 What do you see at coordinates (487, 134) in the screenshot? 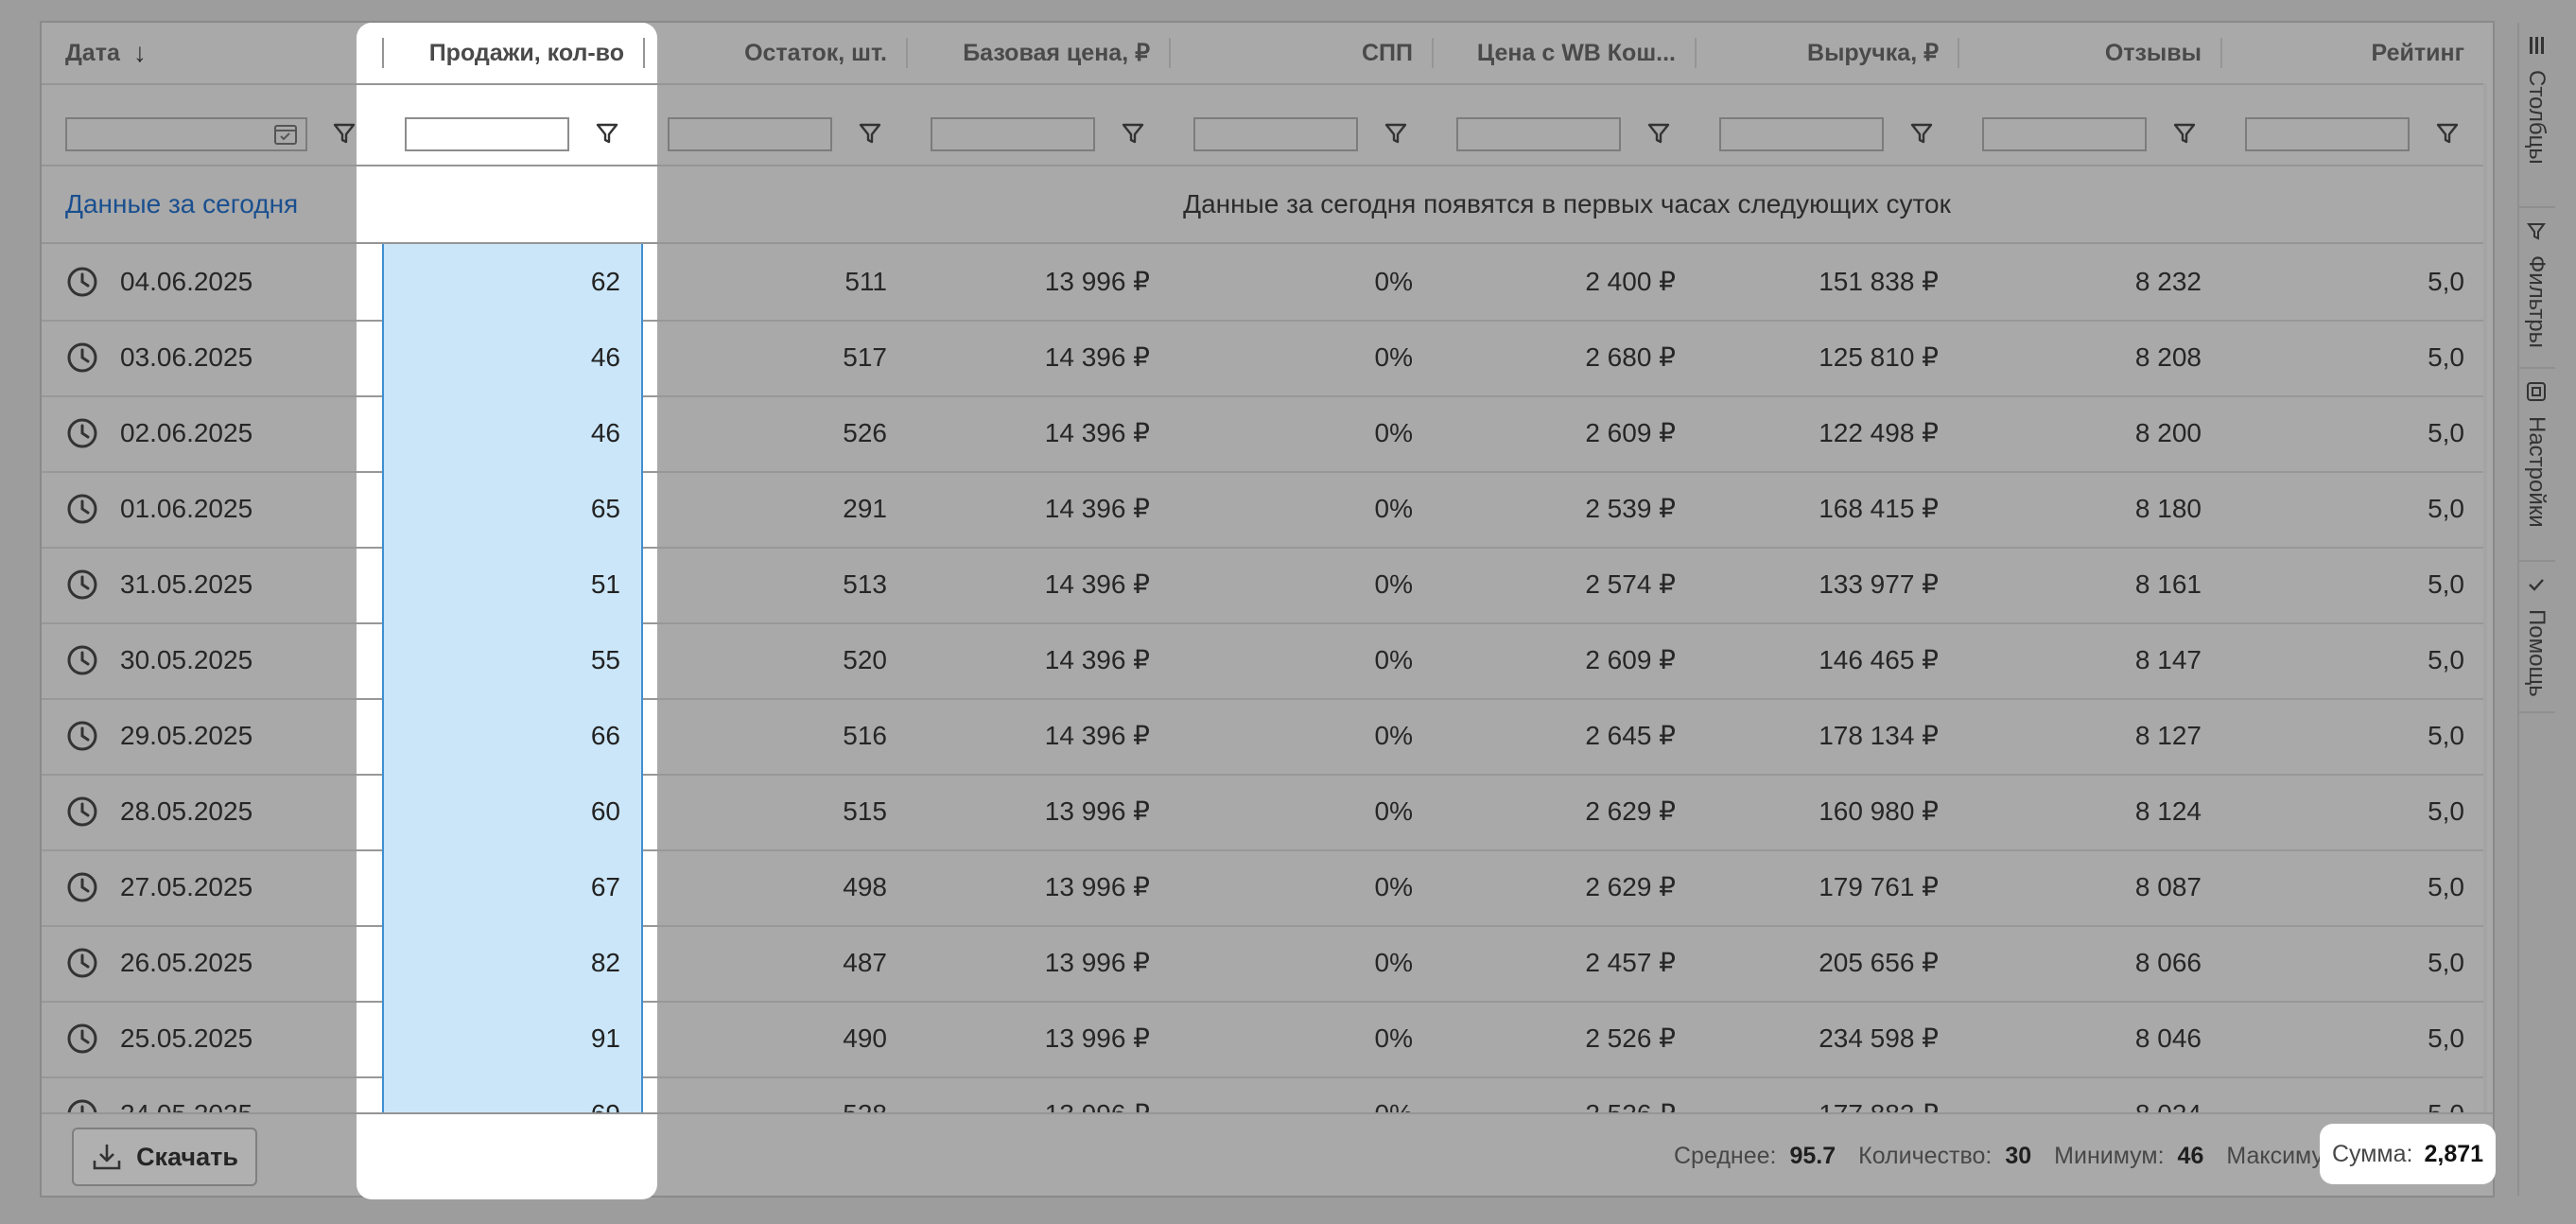
I see `sales-filter-input` at bounding box center [487, 134].